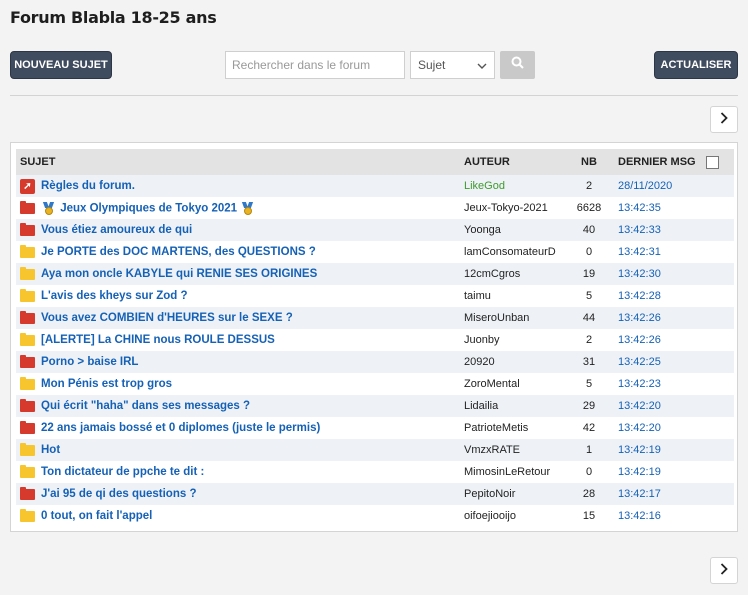 This screenshot has height=595, width=748. What do you see at coordinates (432, 65) in the screenshot?
I see `search-scope-value: Sujet` at bounding box center [432, 65].